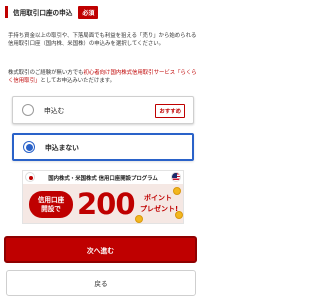 This screenshot has width=320, height=300. I want to click on japan-flag-icon, so click(30, 177).